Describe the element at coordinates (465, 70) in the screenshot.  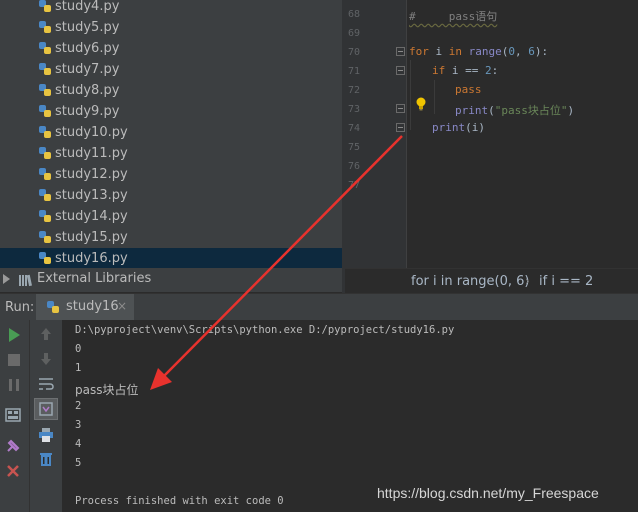
I see `code-line-71: if i == 2:` at that location.